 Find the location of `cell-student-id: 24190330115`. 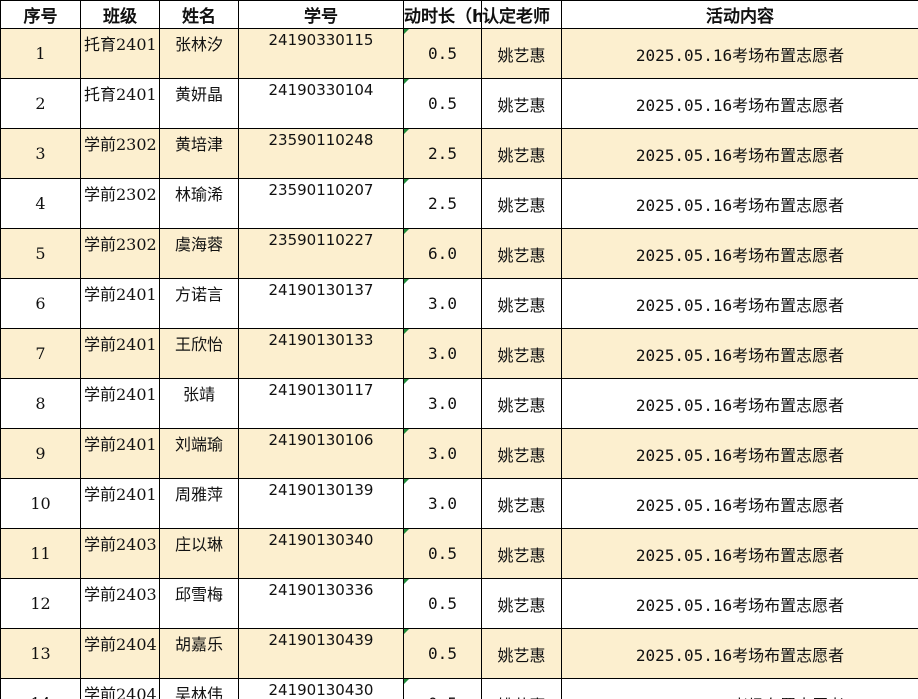

cell-student-id: 24190330115 is located at coordinates (321, 53).